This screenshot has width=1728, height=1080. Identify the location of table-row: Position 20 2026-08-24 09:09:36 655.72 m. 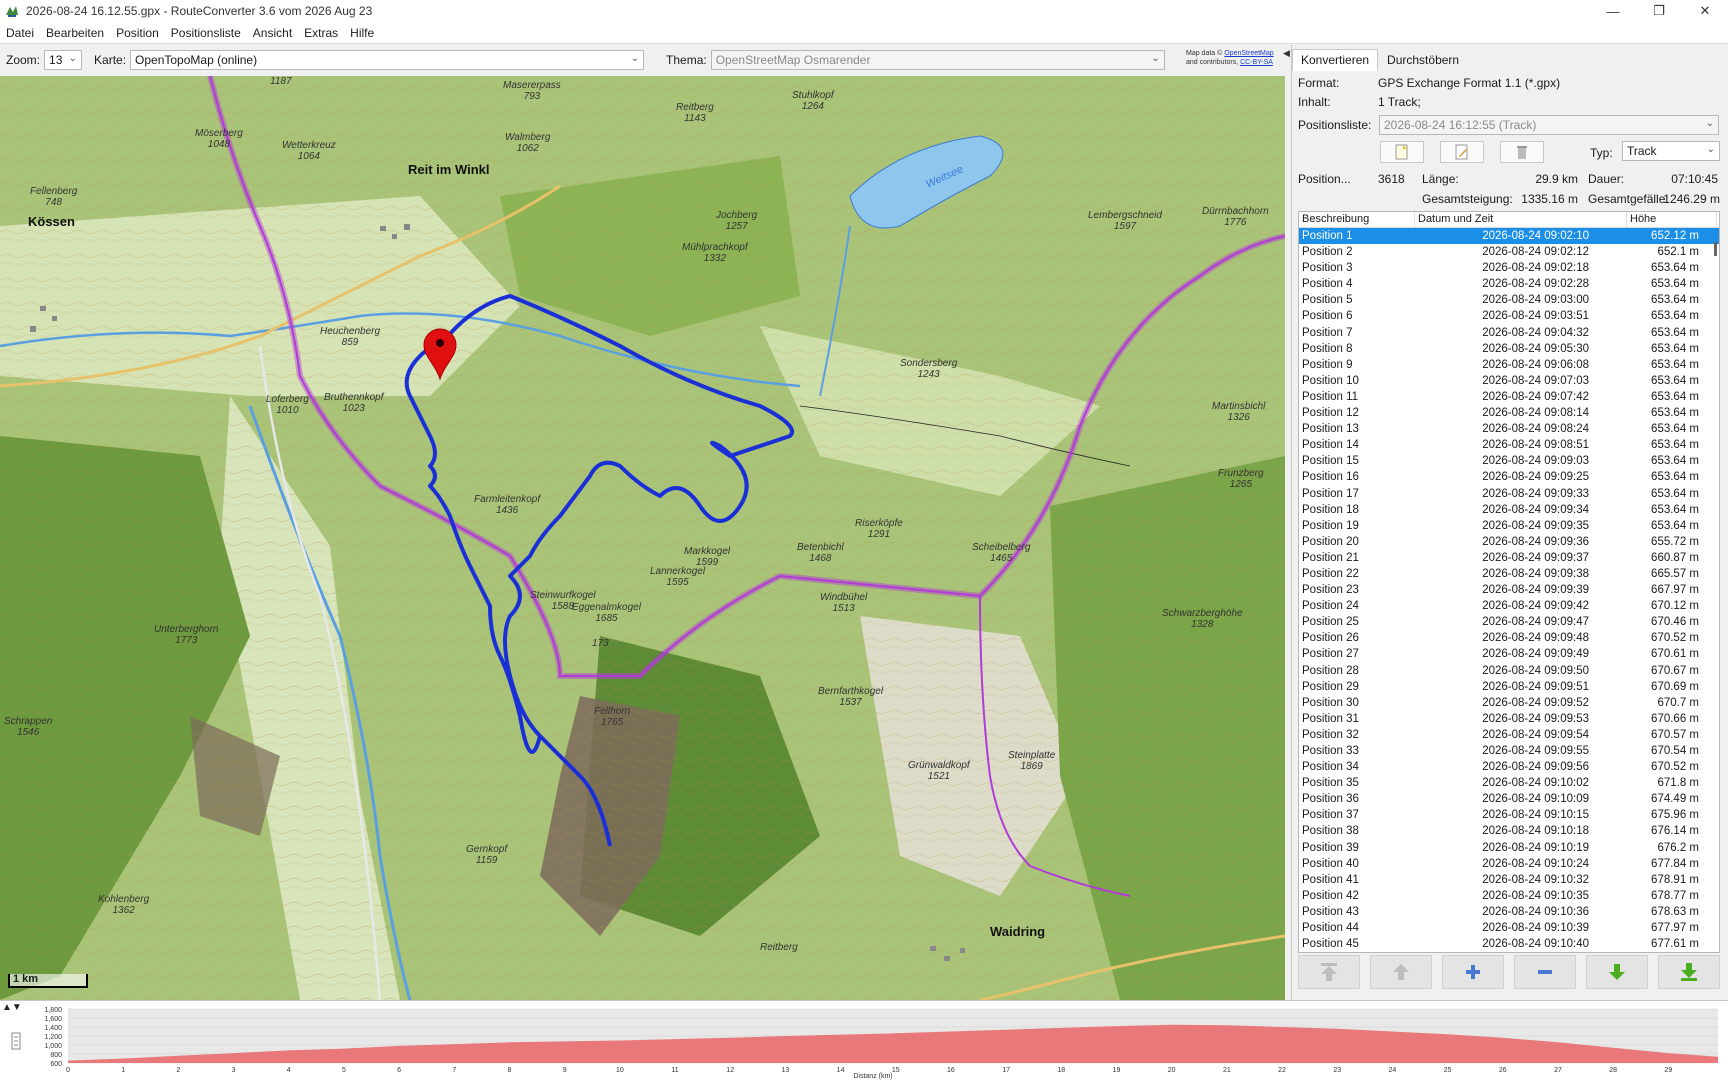
(1509, 542).